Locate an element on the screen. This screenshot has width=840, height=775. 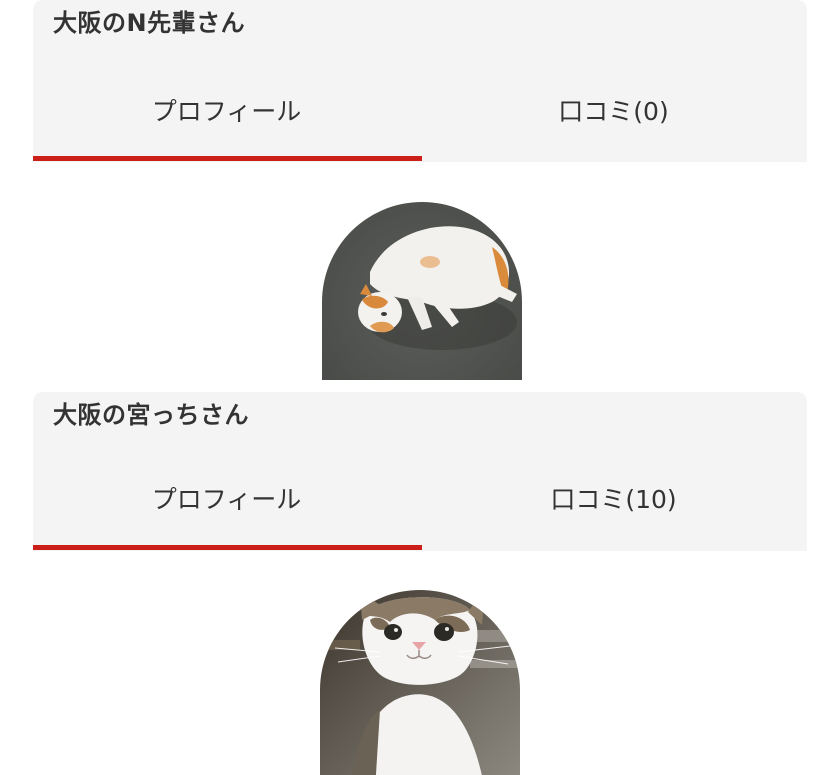
profile-avatar-cat-closeup is located at coordinates (420, 682).